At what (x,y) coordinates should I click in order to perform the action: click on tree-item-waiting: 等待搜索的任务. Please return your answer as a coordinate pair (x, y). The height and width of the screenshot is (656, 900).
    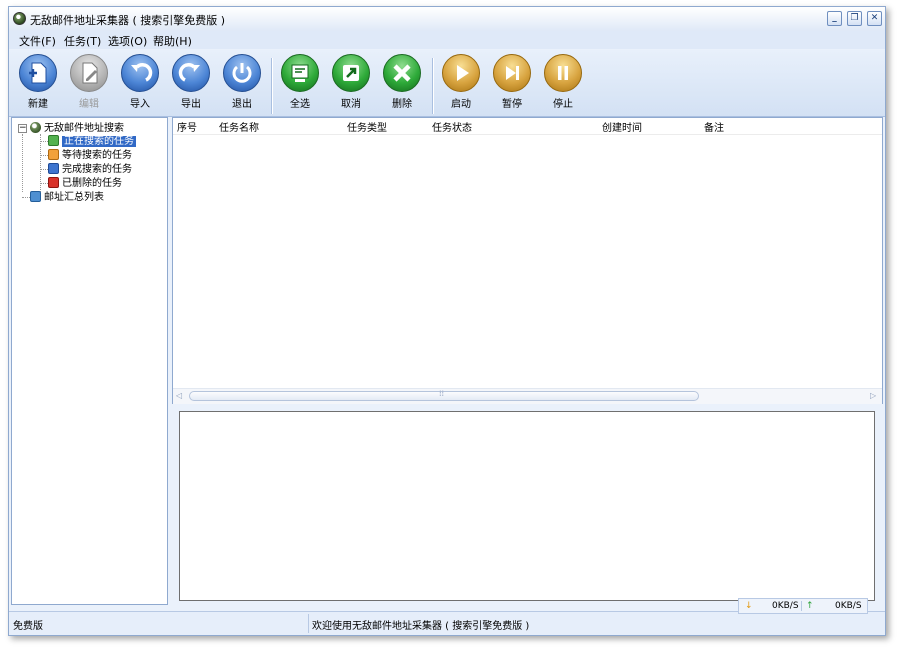
    Looking at the image, I should click on (90, 155).